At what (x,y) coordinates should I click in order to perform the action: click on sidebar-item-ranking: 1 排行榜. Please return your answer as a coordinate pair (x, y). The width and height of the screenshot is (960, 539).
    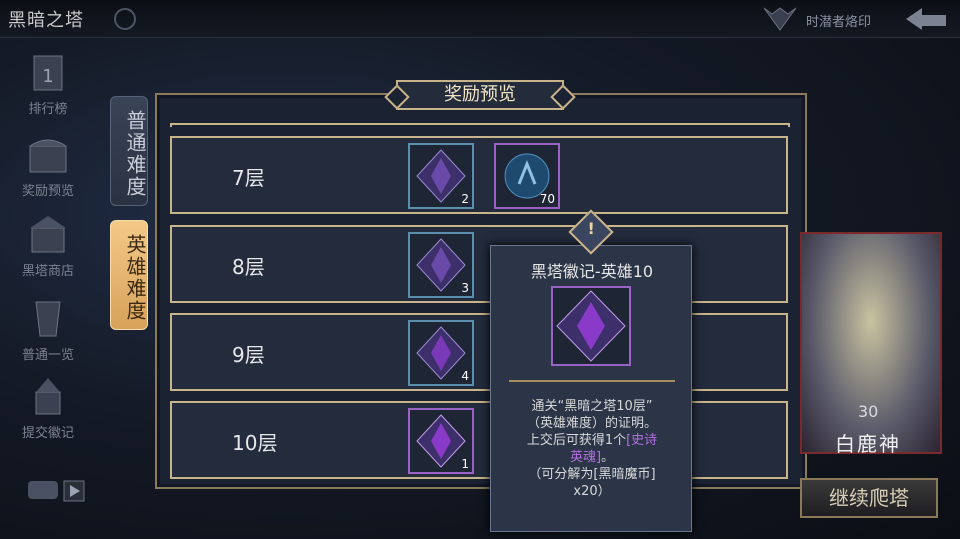
    Looking at the image, I should click on (48, 84).